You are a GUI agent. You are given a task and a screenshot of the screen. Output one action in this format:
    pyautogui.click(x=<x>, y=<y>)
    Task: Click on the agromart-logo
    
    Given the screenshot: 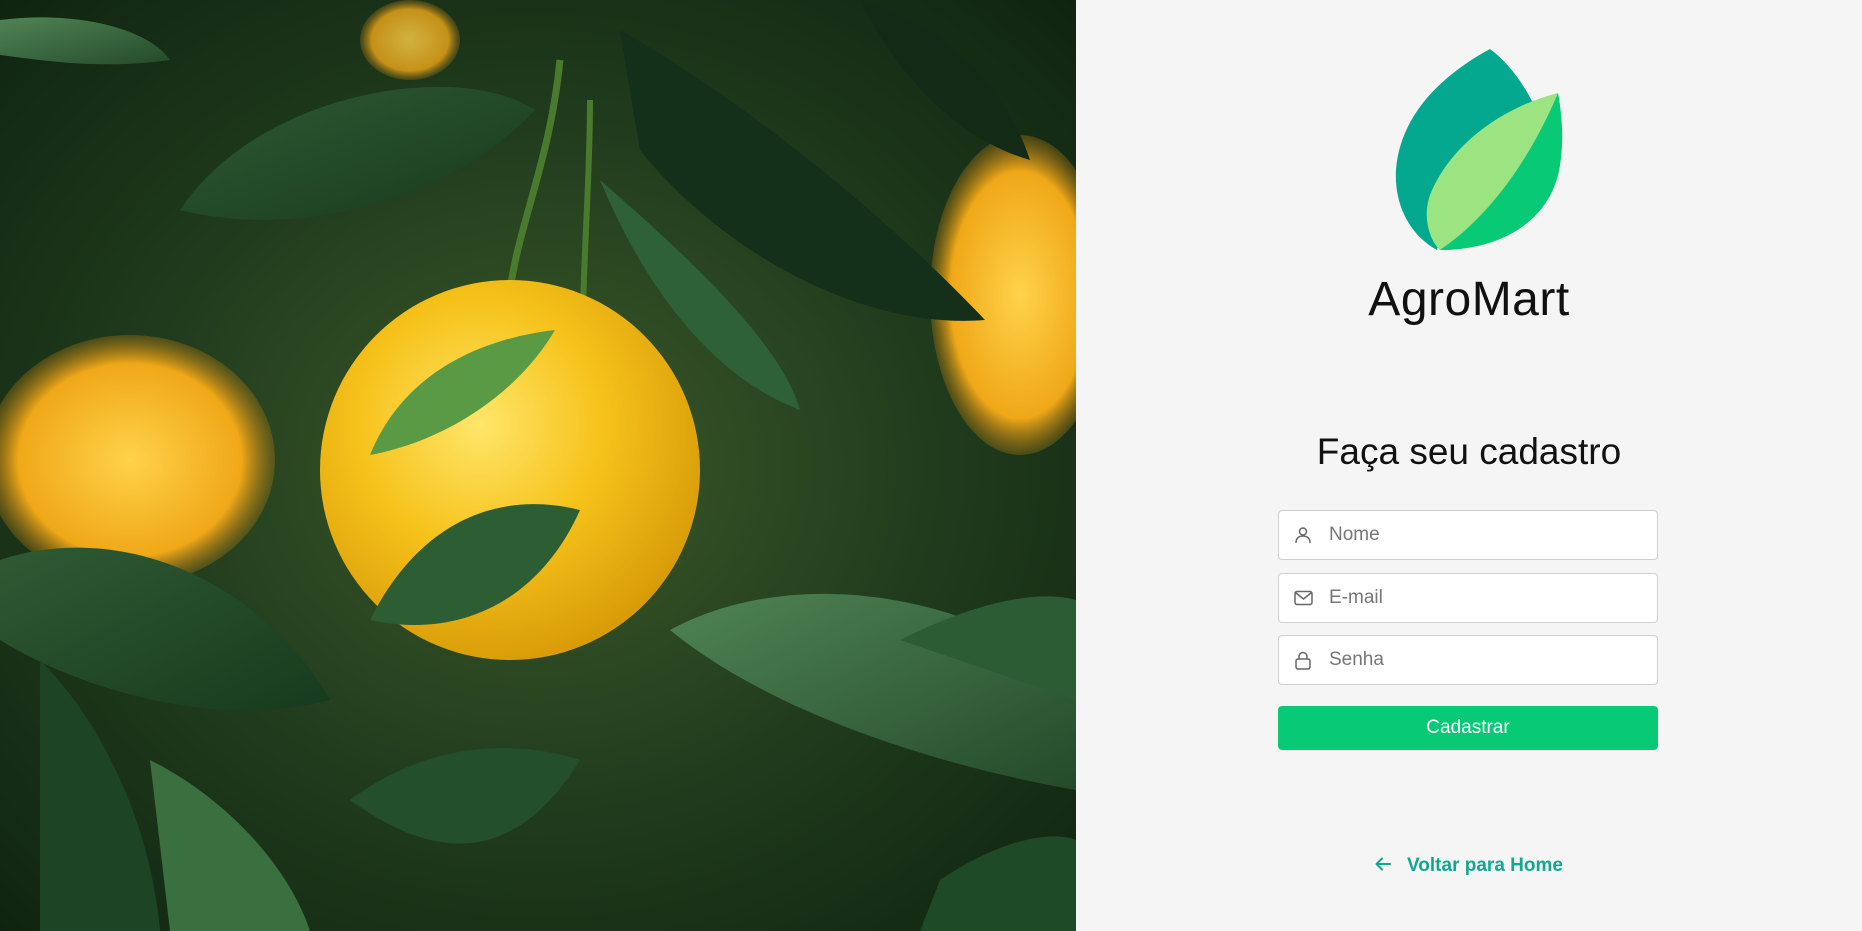 What is the action you would take?
    pyautogui.click(x=1479, y=149)
    